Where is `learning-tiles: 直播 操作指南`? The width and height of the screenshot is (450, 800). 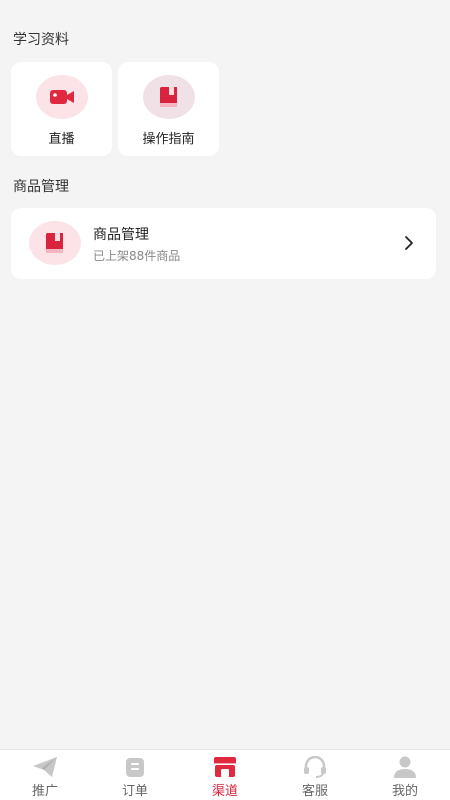
learning-tiles: 直播 操作指南 is located at coordinates (115, 109).